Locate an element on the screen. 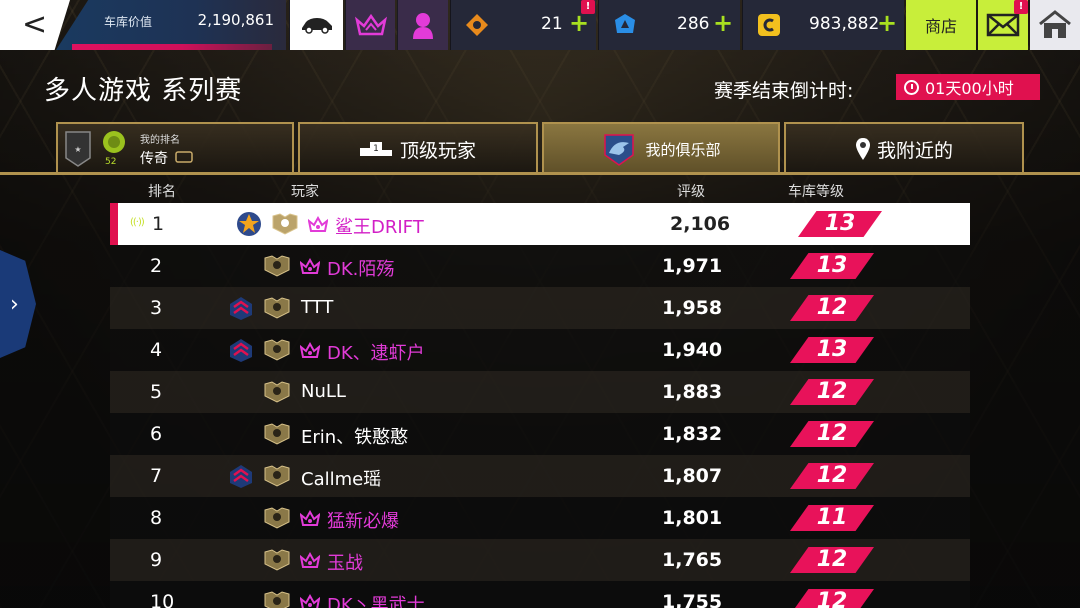 The image size is (1080, 608). home-button is located at coordinates (1055, 25).